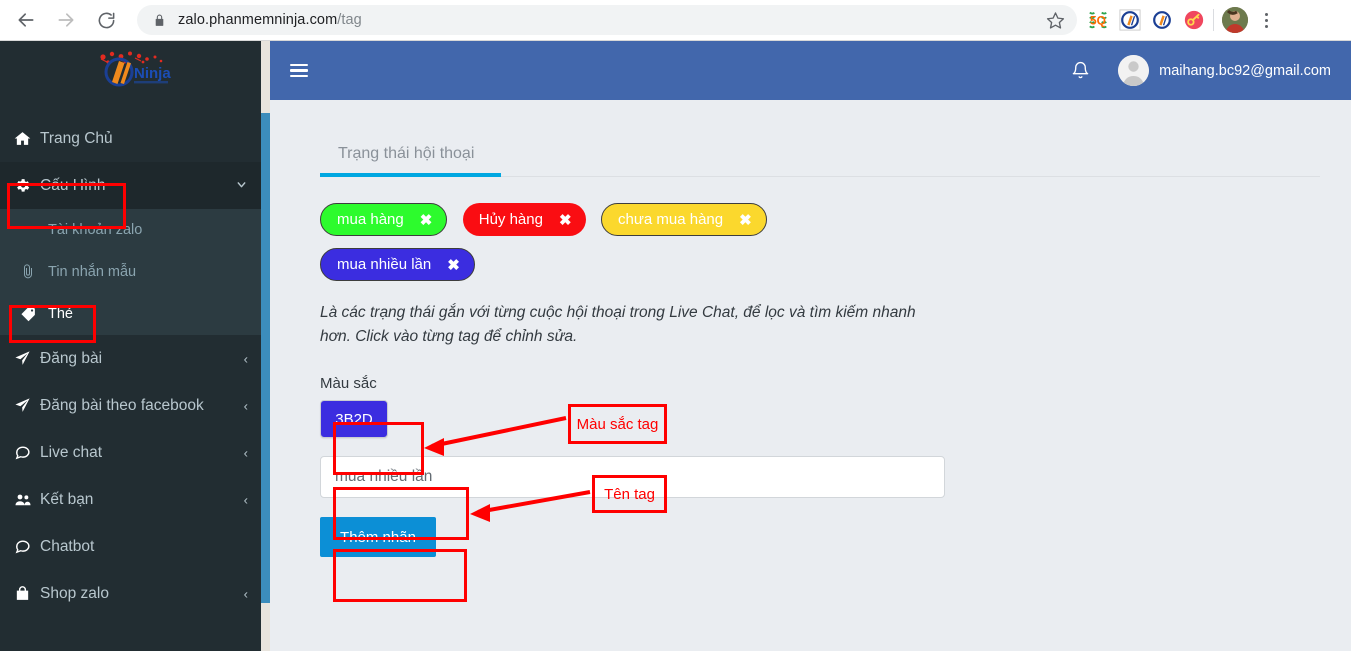  I want to click on ninja-extension-icon, so click(1130, 20).